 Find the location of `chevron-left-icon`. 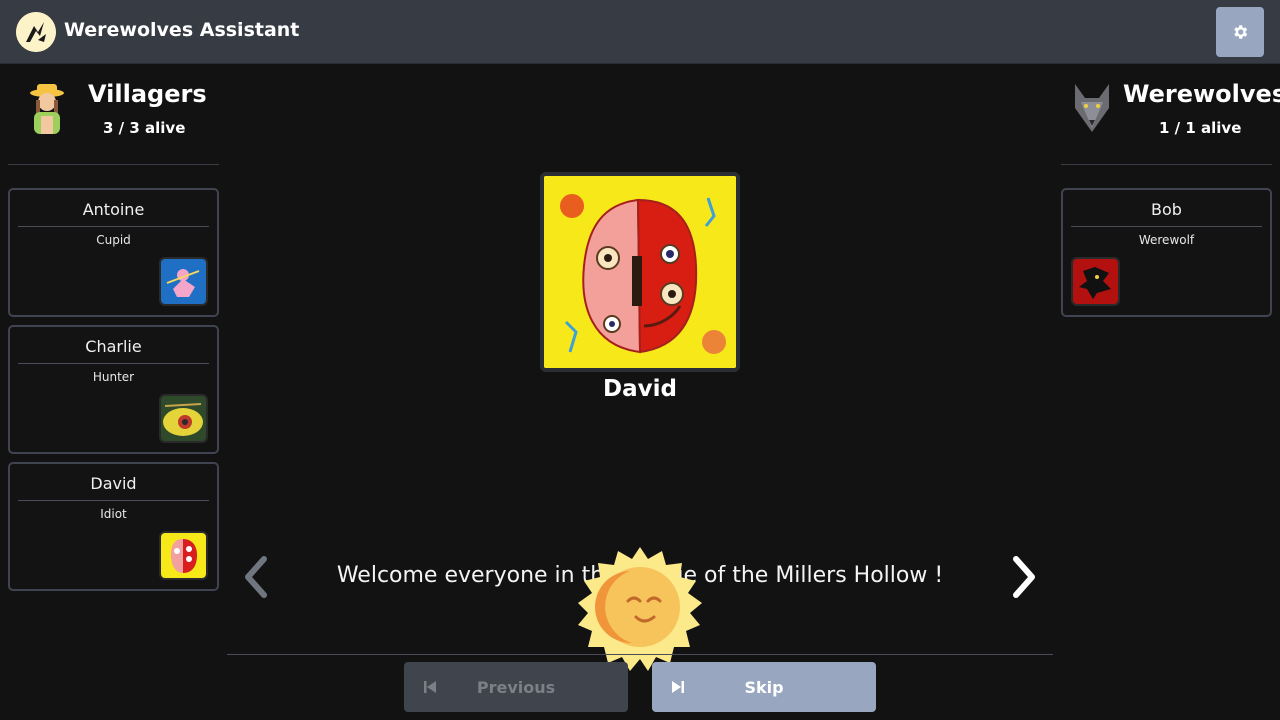

chevron-left-icon is located at coordinates (256, 577).